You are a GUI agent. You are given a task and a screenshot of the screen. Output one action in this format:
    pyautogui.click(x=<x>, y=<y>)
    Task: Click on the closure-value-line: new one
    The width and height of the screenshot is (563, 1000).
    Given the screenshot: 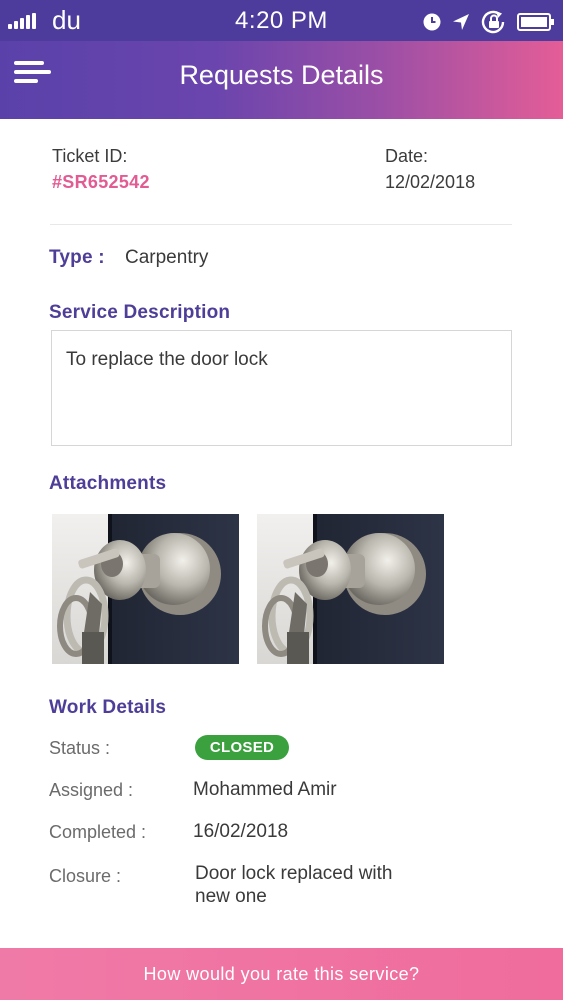 What is the action you would take?
    pyautogui.click(x=231, y=896)
    